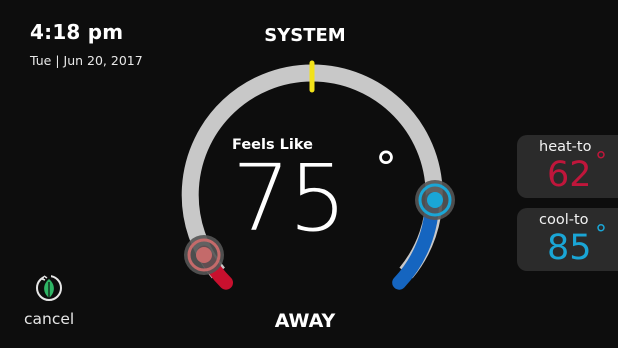  I want to click on heat-to-value: 62, so click(569, 175).